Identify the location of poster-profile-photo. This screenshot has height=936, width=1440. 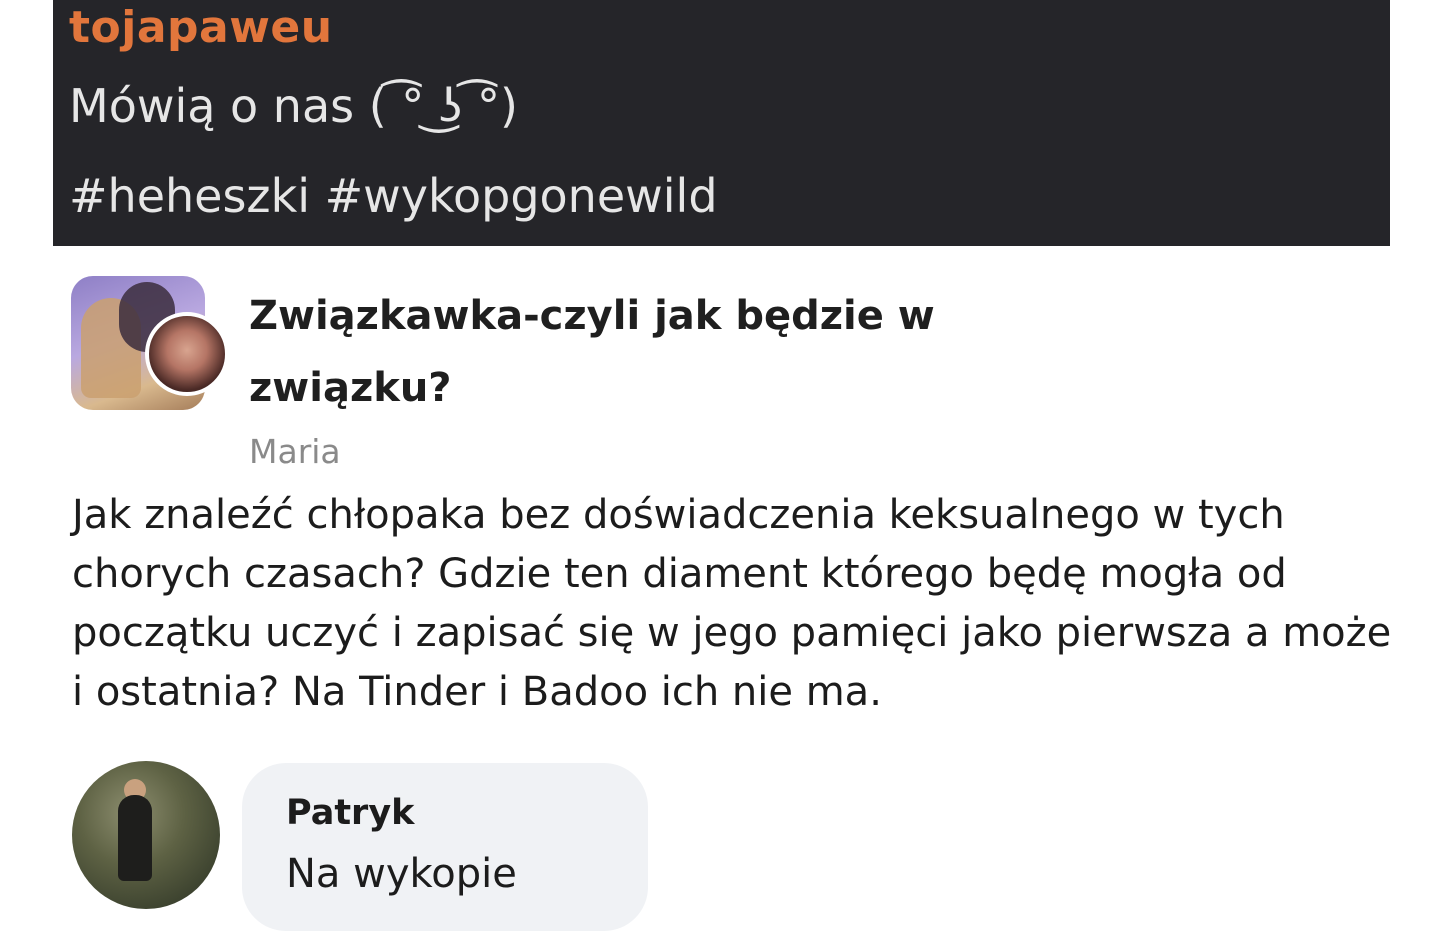
(187, 354).